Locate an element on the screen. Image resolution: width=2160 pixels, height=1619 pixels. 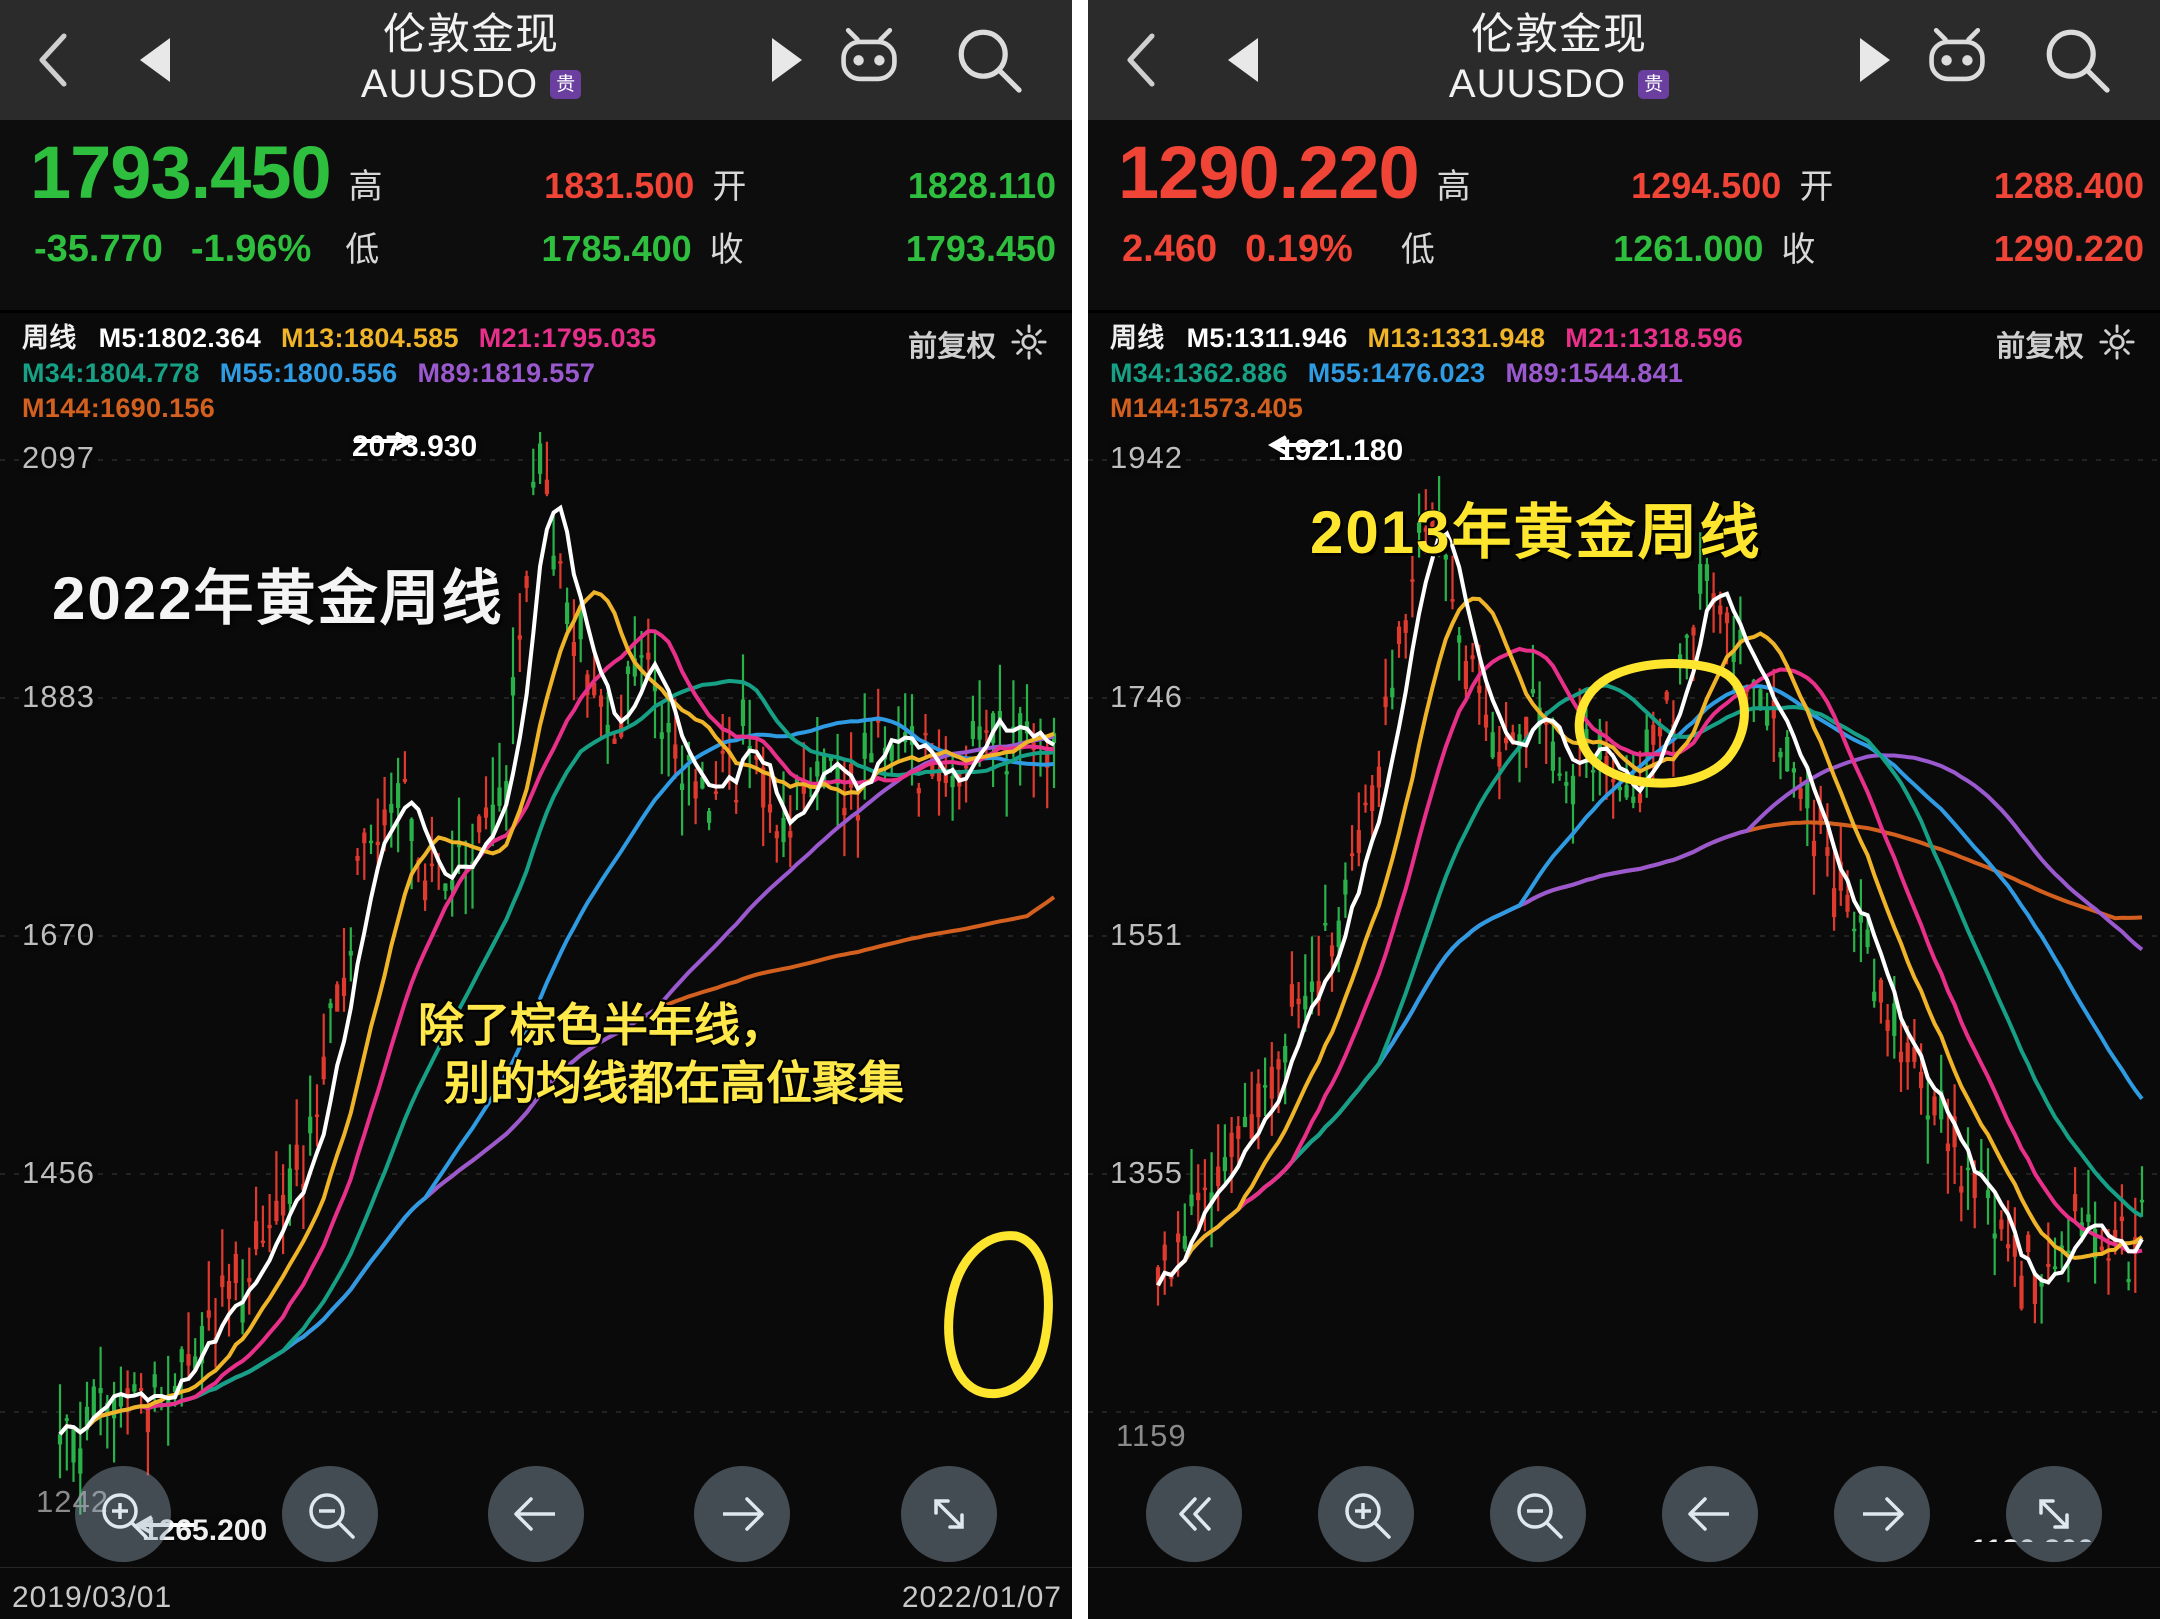
y-tick-3: 1355 is located at coordinates (1146, 1173).